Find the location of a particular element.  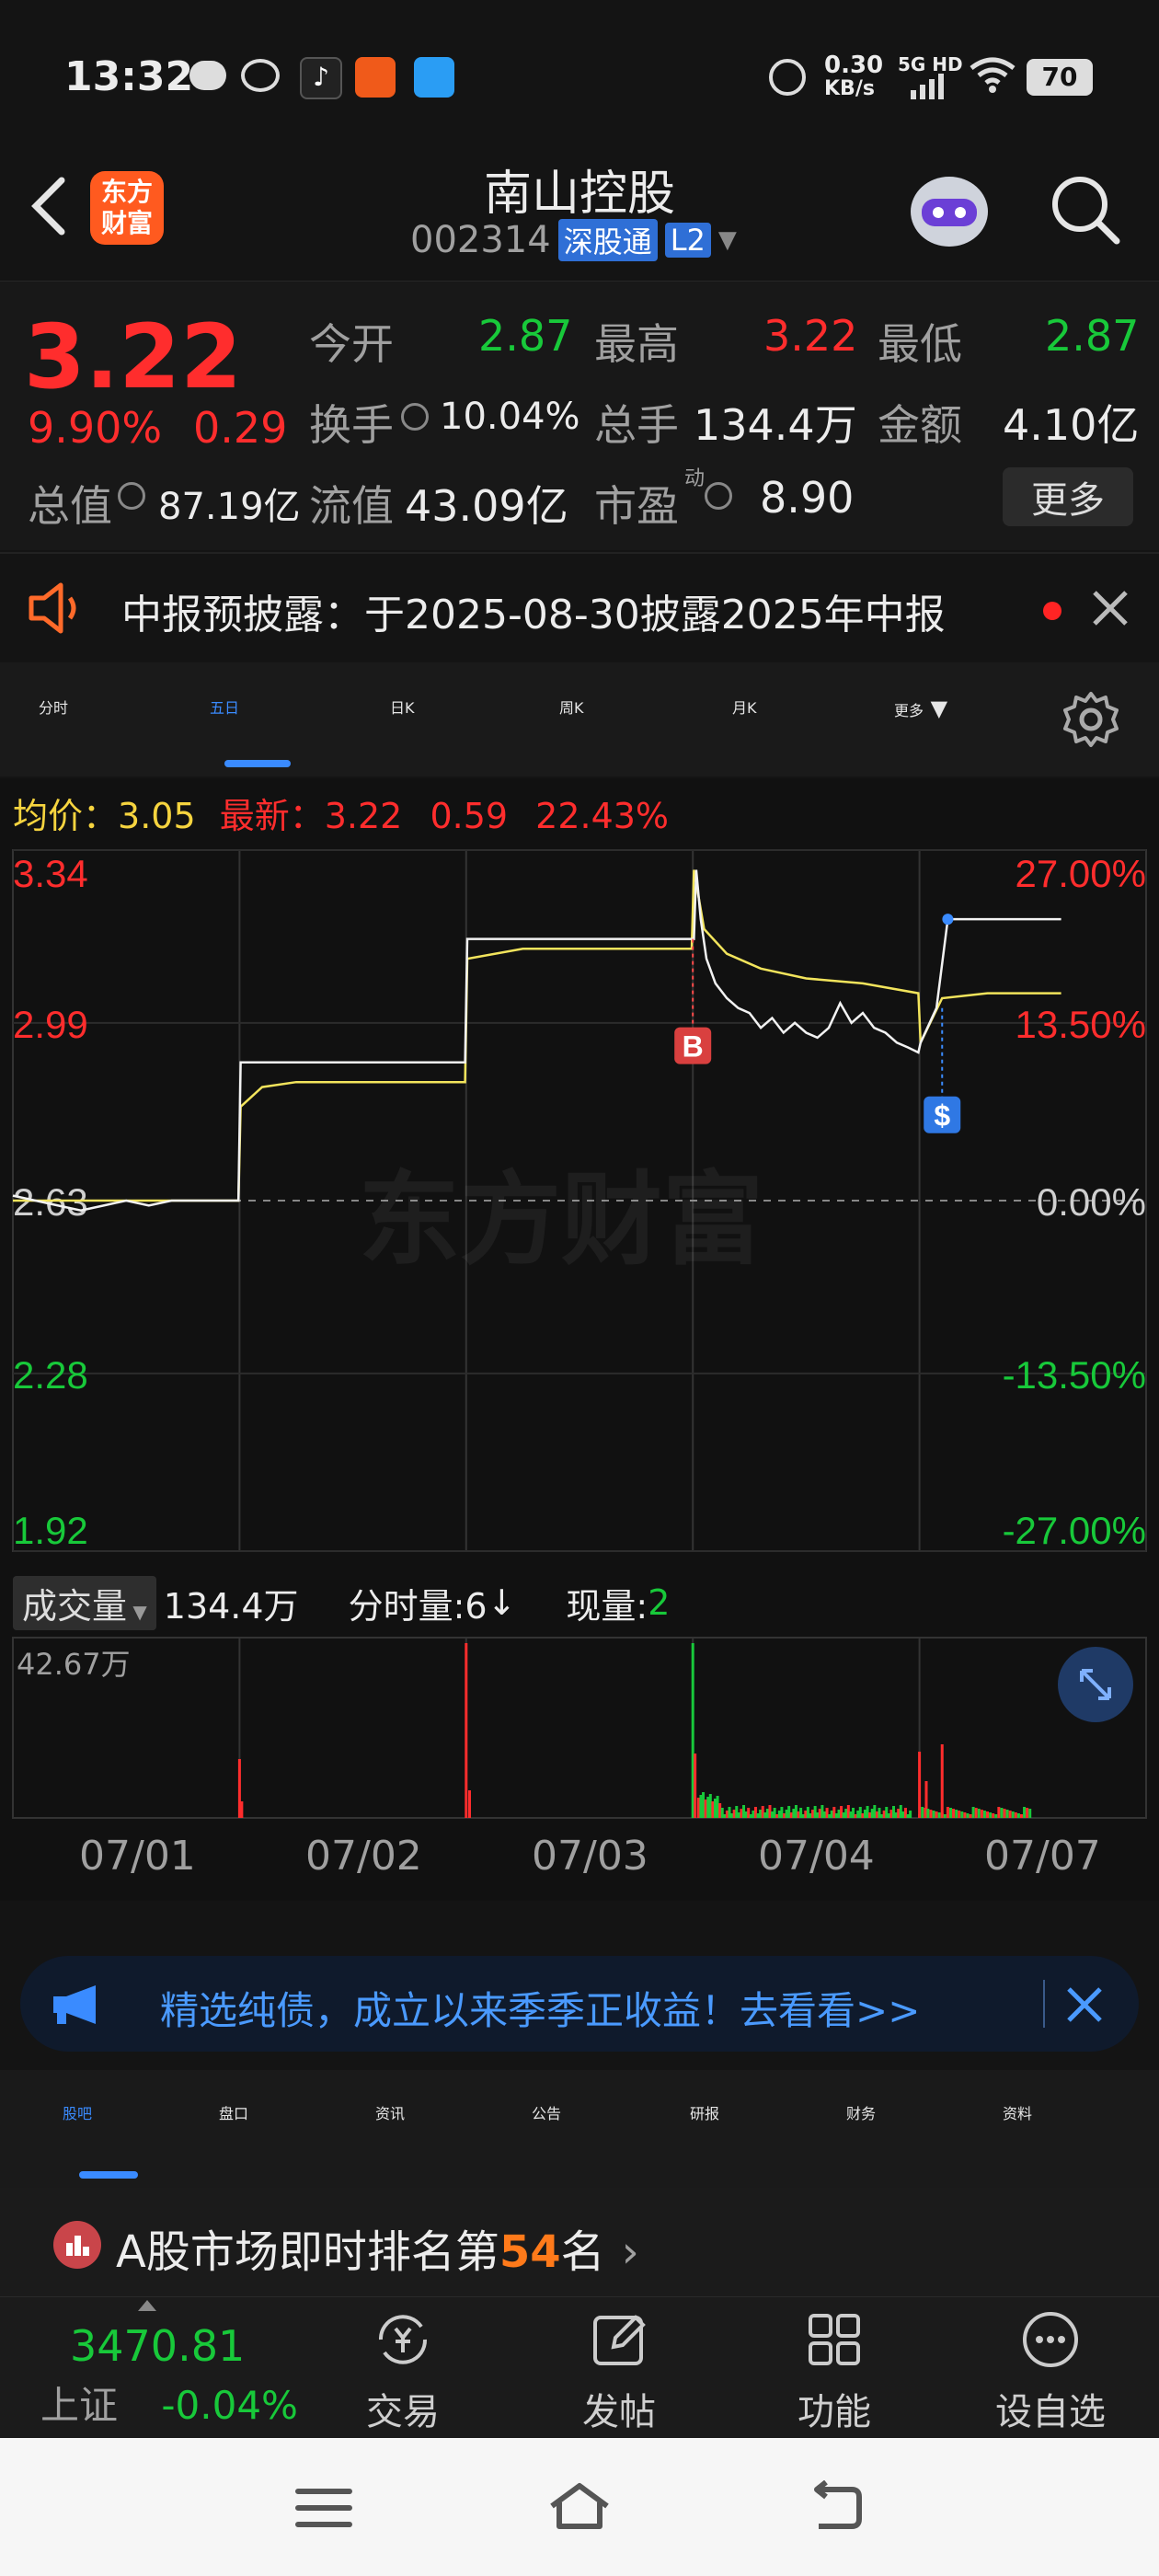

tab-guba: 股吧 is located at coordinates (77, 2112).